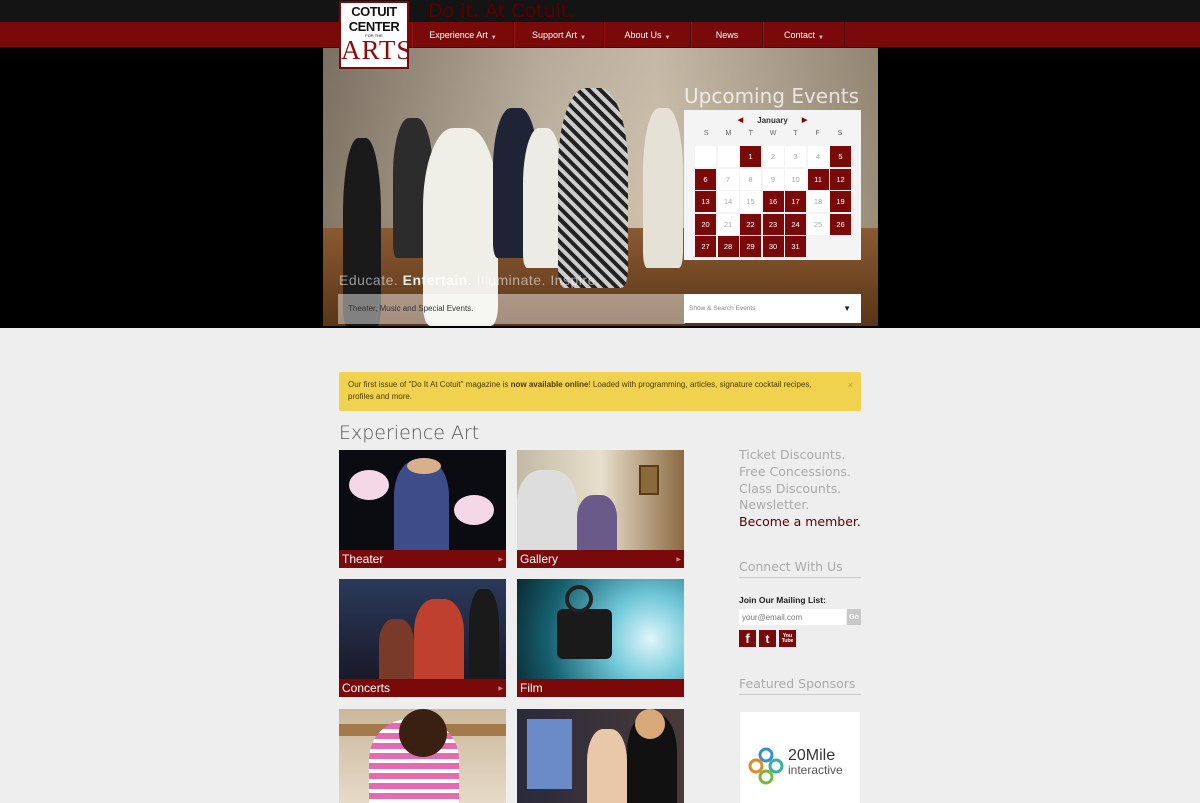 This screenshot has height=803, width=1200. Describe the element at coordinates (795, 224) in the screenshot. I see `calendar-day-event: 24` at that location.